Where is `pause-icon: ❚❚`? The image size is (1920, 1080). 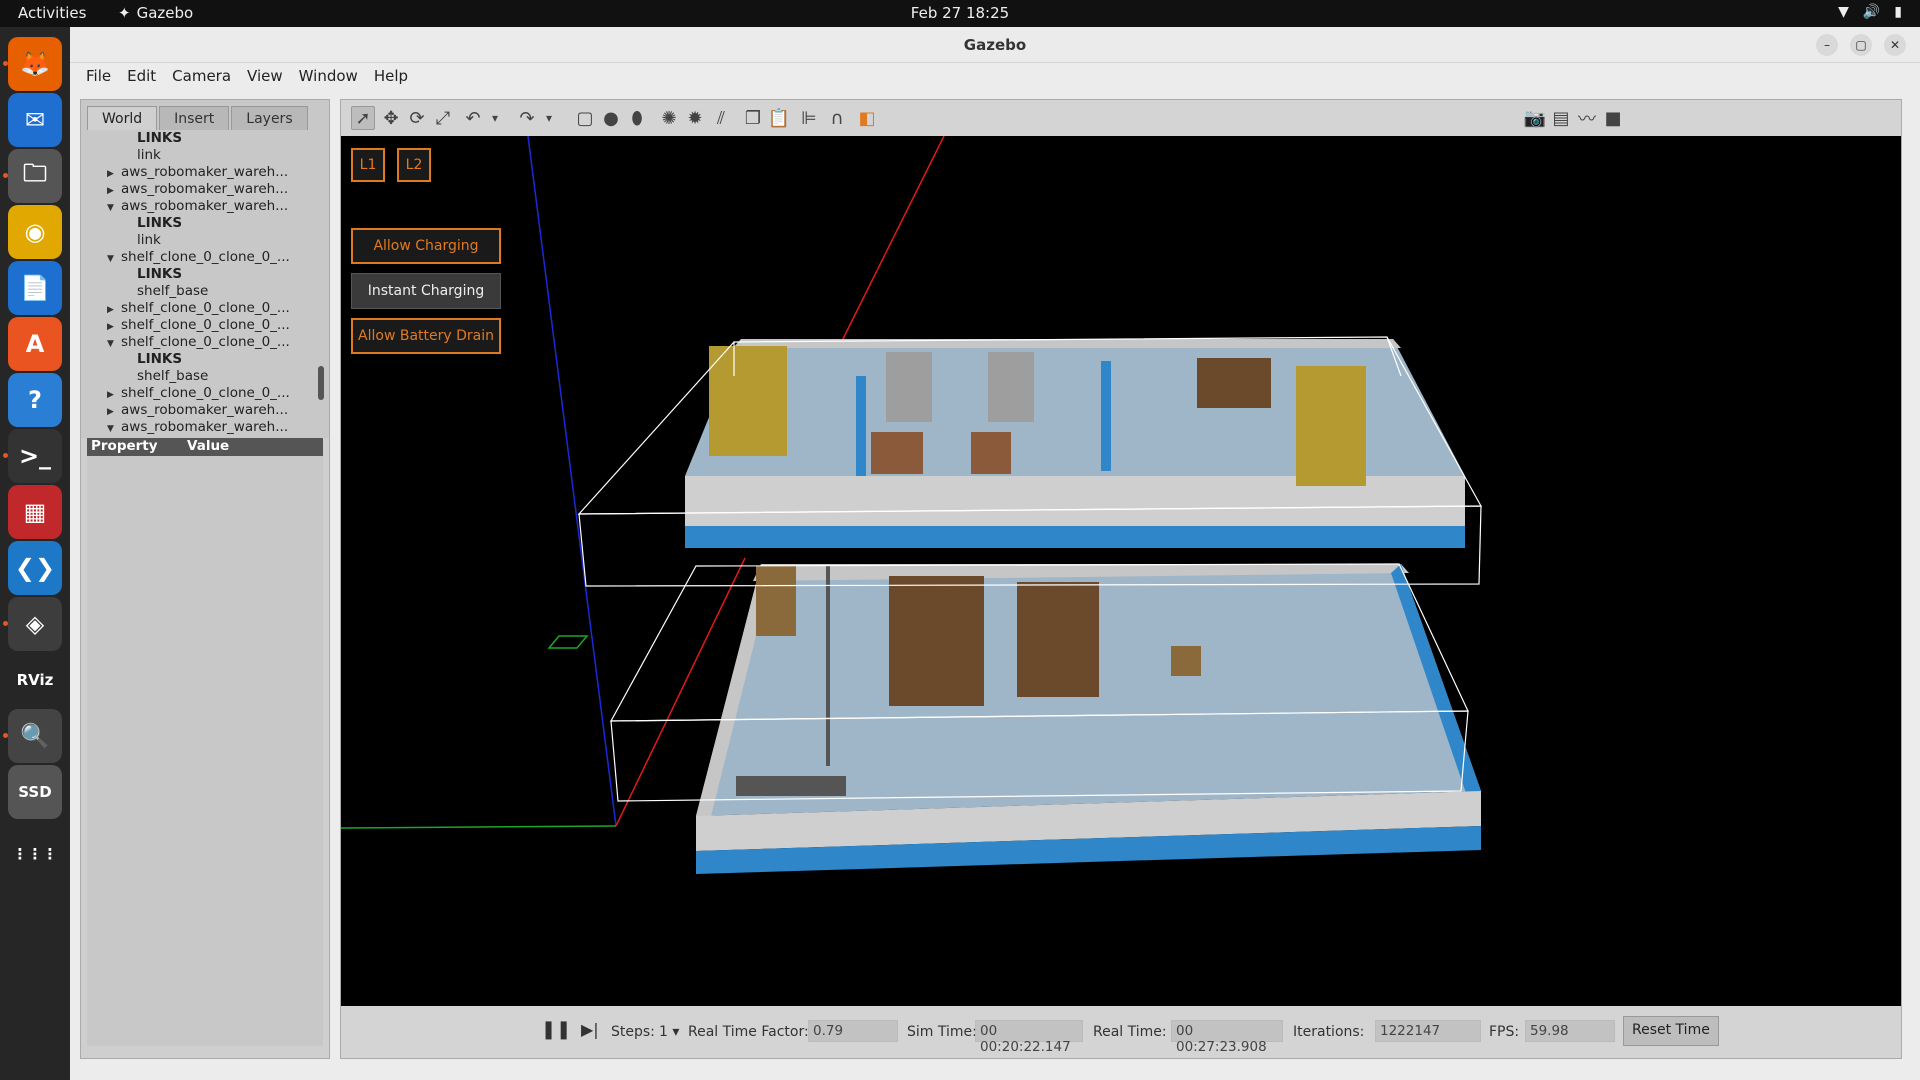 pause-icon: ❚❚ is located at coordinates (556, 1029).